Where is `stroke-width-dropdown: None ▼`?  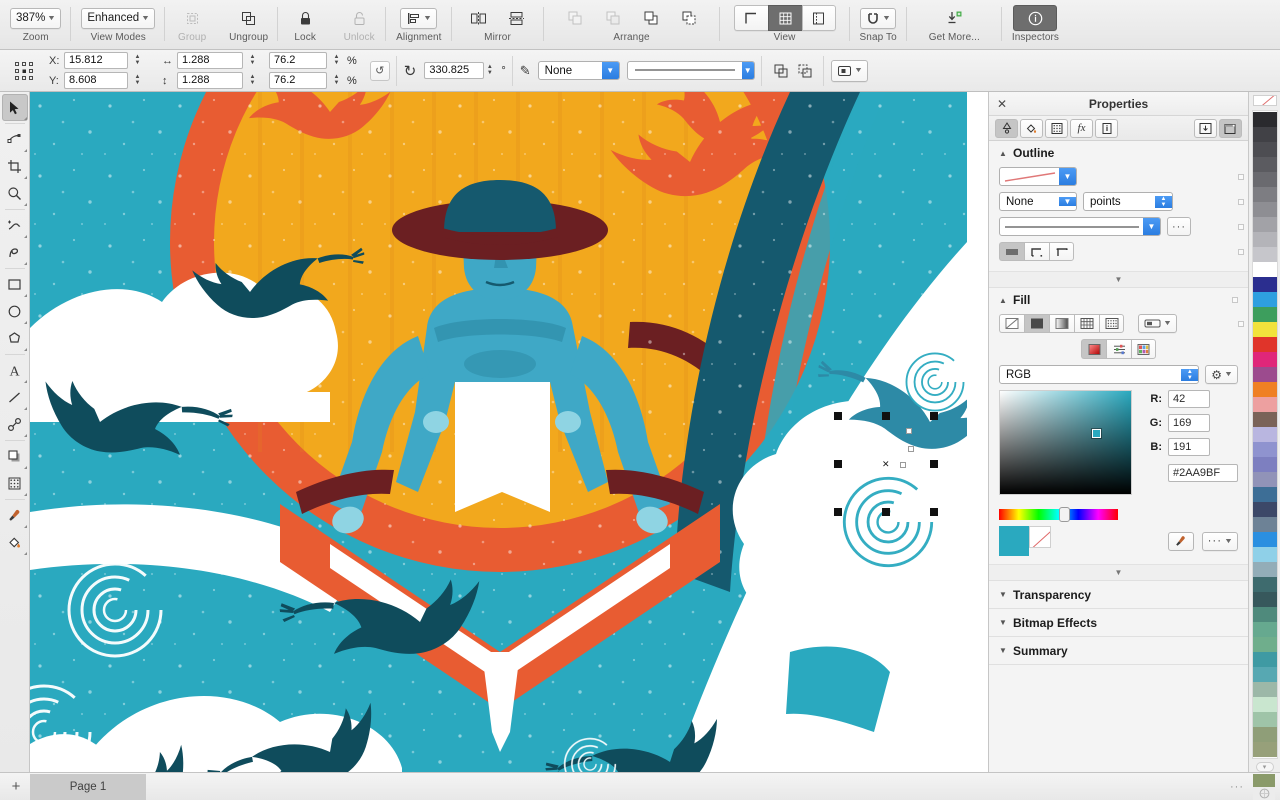 stroke-width-dropdown: None ▼ is located at coordinates (578, 70).